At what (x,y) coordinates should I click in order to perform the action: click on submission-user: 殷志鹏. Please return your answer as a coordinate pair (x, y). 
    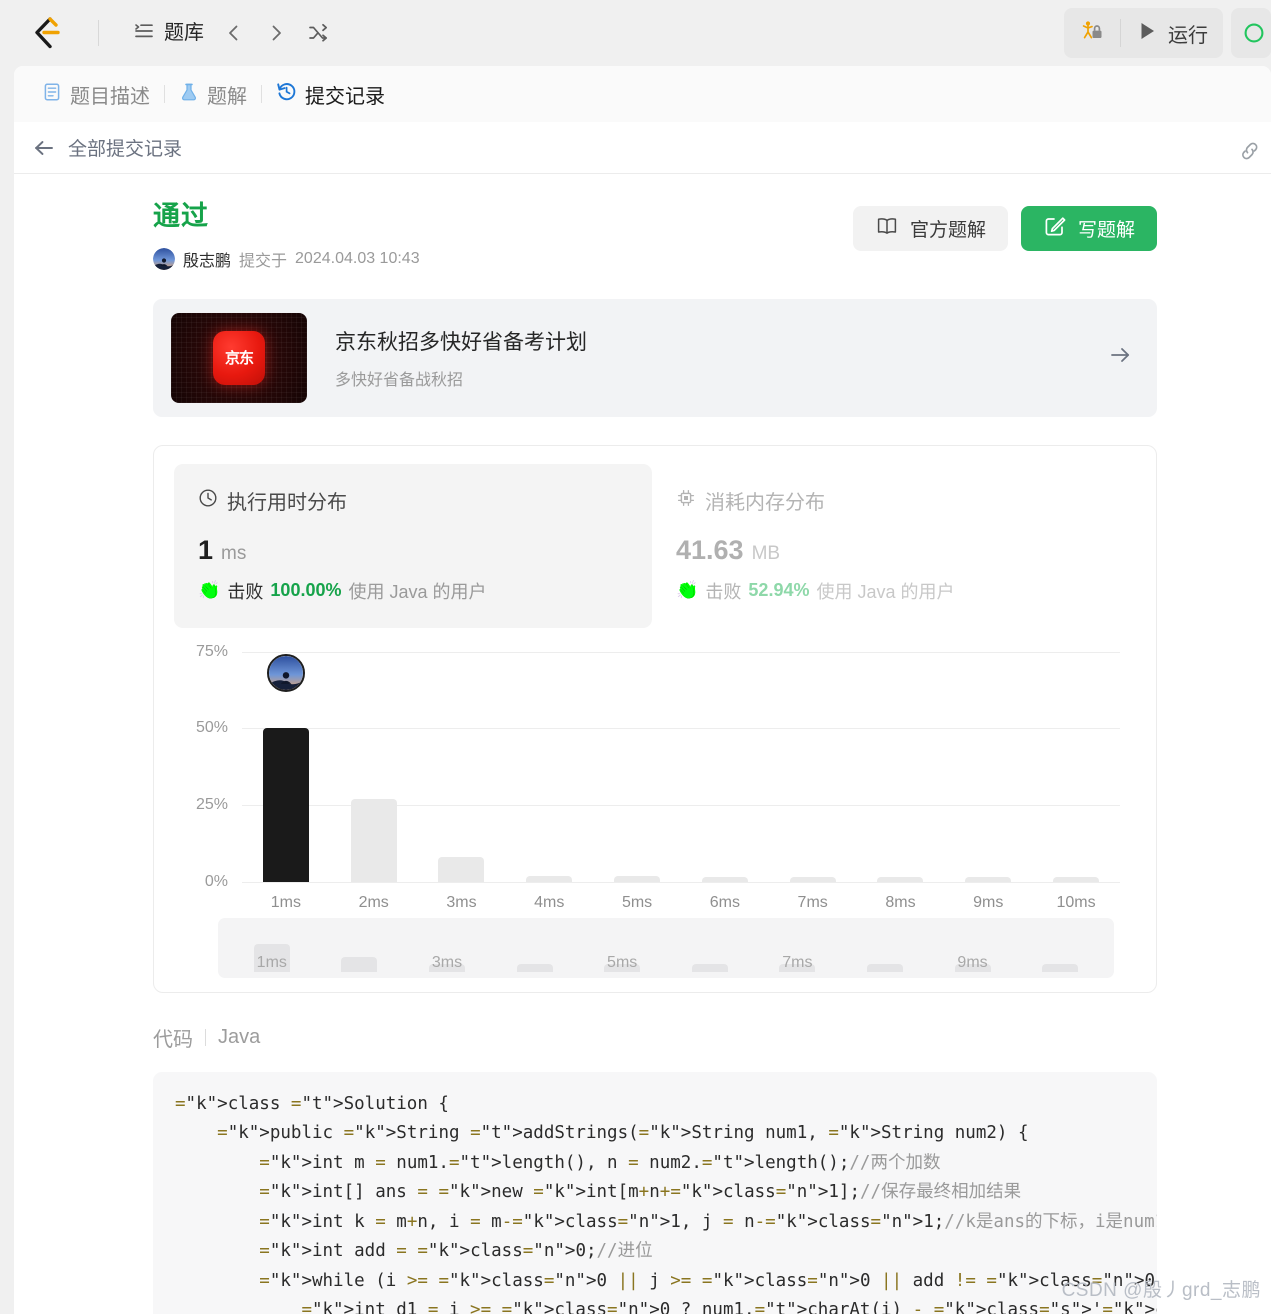
    Looking at the image, I should click on (207, 259).